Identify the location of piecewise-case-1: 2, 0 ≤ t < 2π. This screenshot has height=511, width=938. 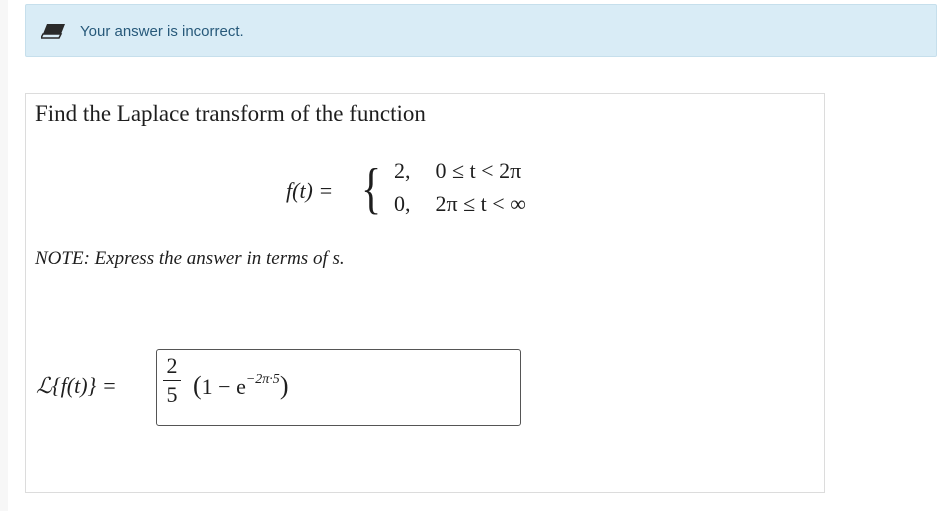
(457, 171).